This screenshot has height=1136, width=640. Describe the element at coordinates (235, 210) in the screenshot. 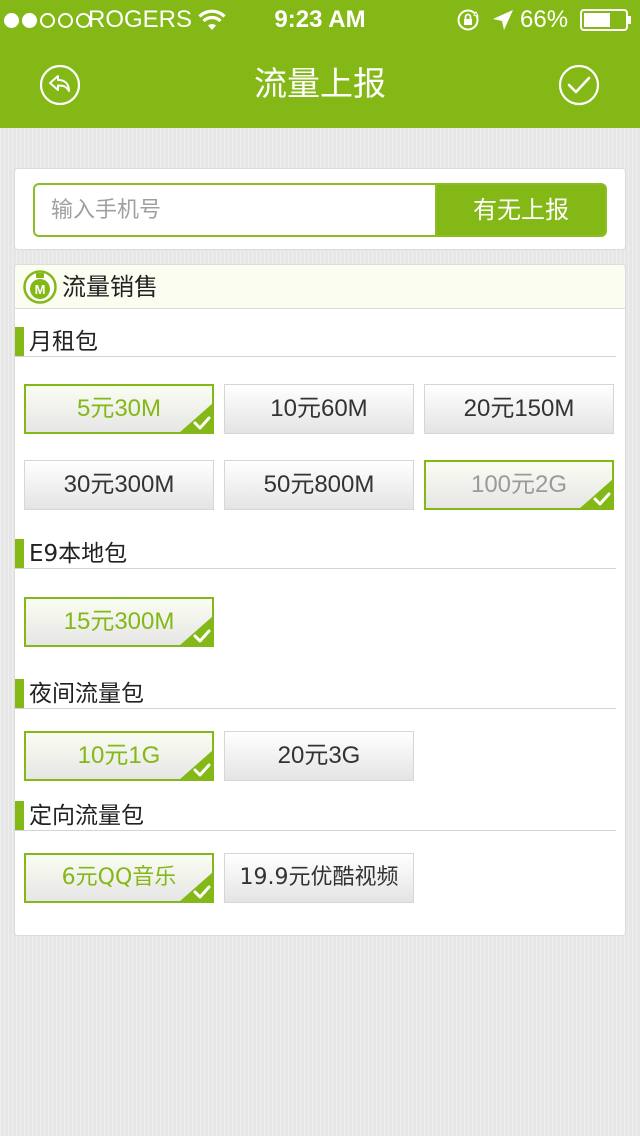

I see `phone-number-input` at that location.